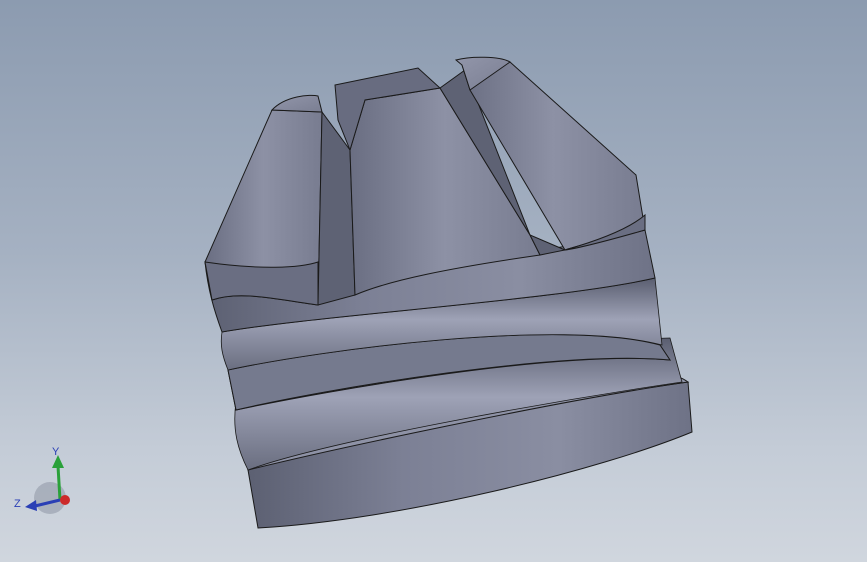 This screenshot has width=867, height=562. Describe the element at coordinates (17, 504) in the screenshot. I see `triad-z-label: Z` at that location.